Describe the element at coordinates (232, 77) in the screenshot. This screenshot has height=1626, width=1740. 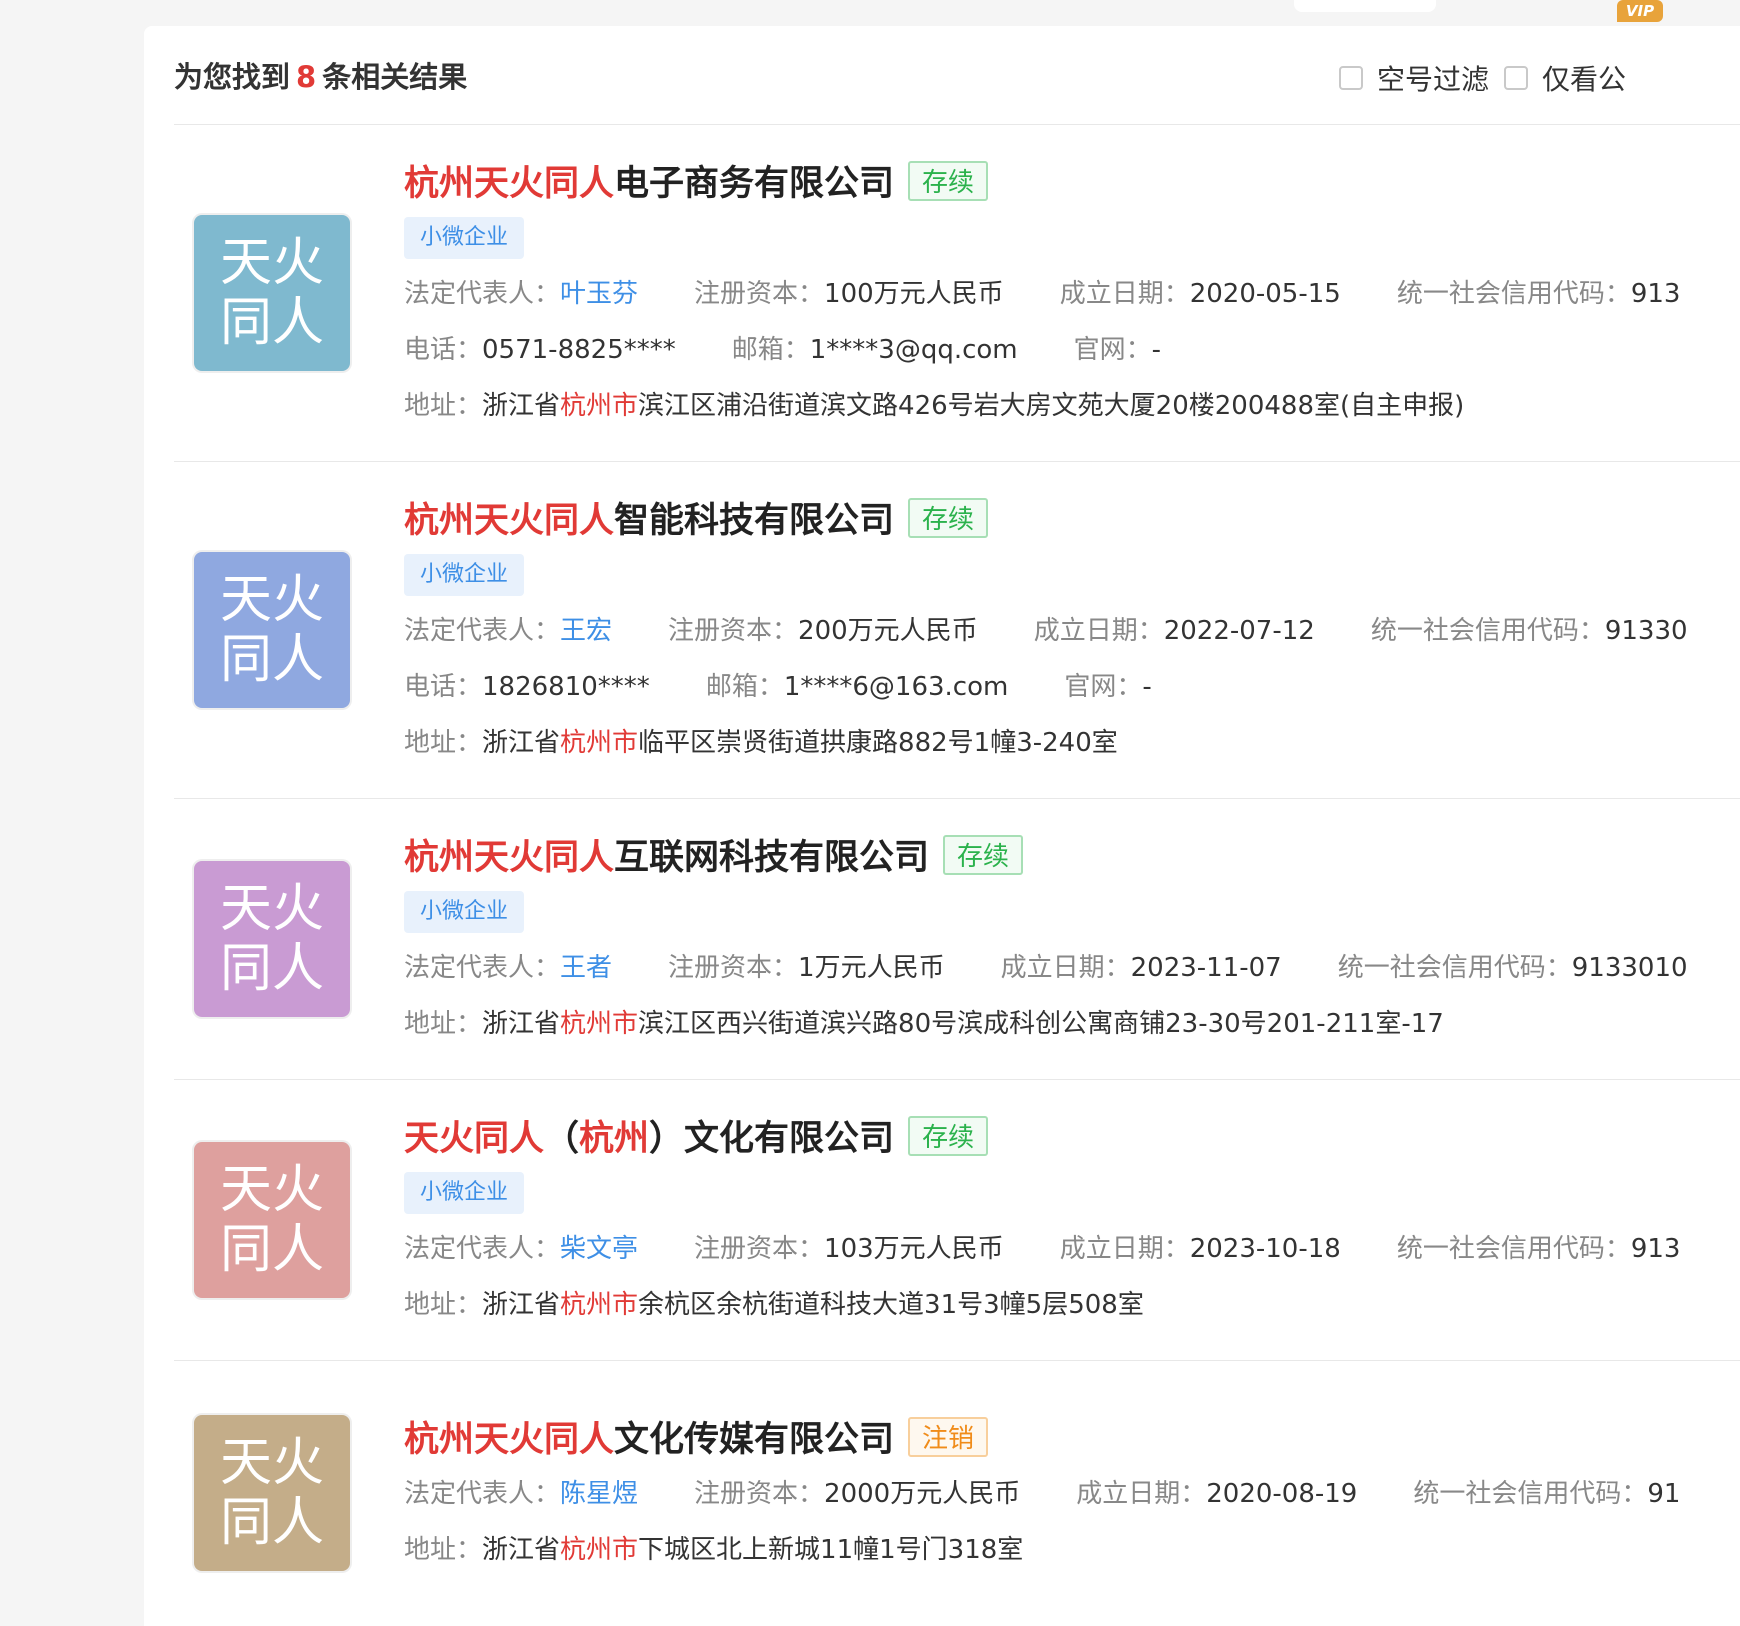
I see `summary-prefix: 为您找到` at that location.